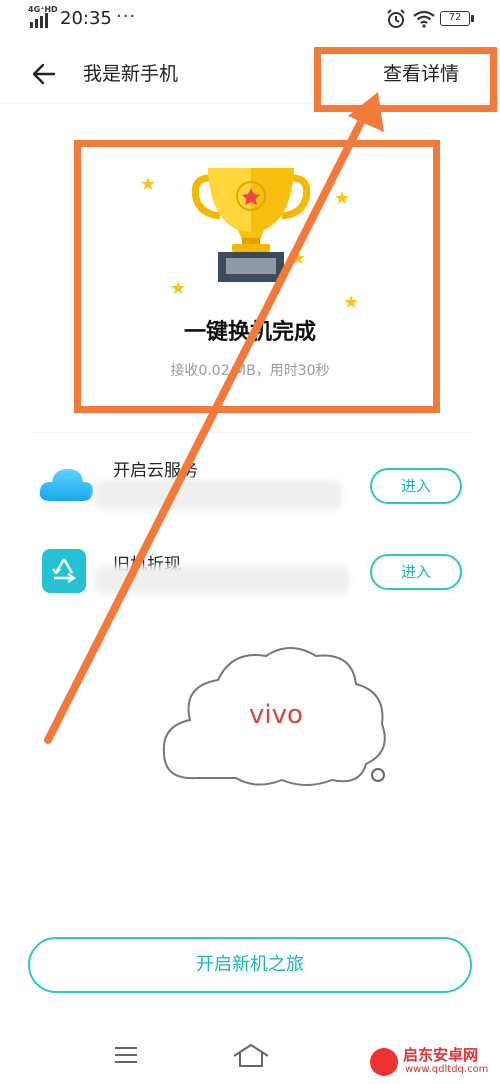 Image resolution: width=500 pixels, height=1084 pixels. Describe the element at coordinates (472, 18) in the screenshot. I see `battery-tip` at that location.